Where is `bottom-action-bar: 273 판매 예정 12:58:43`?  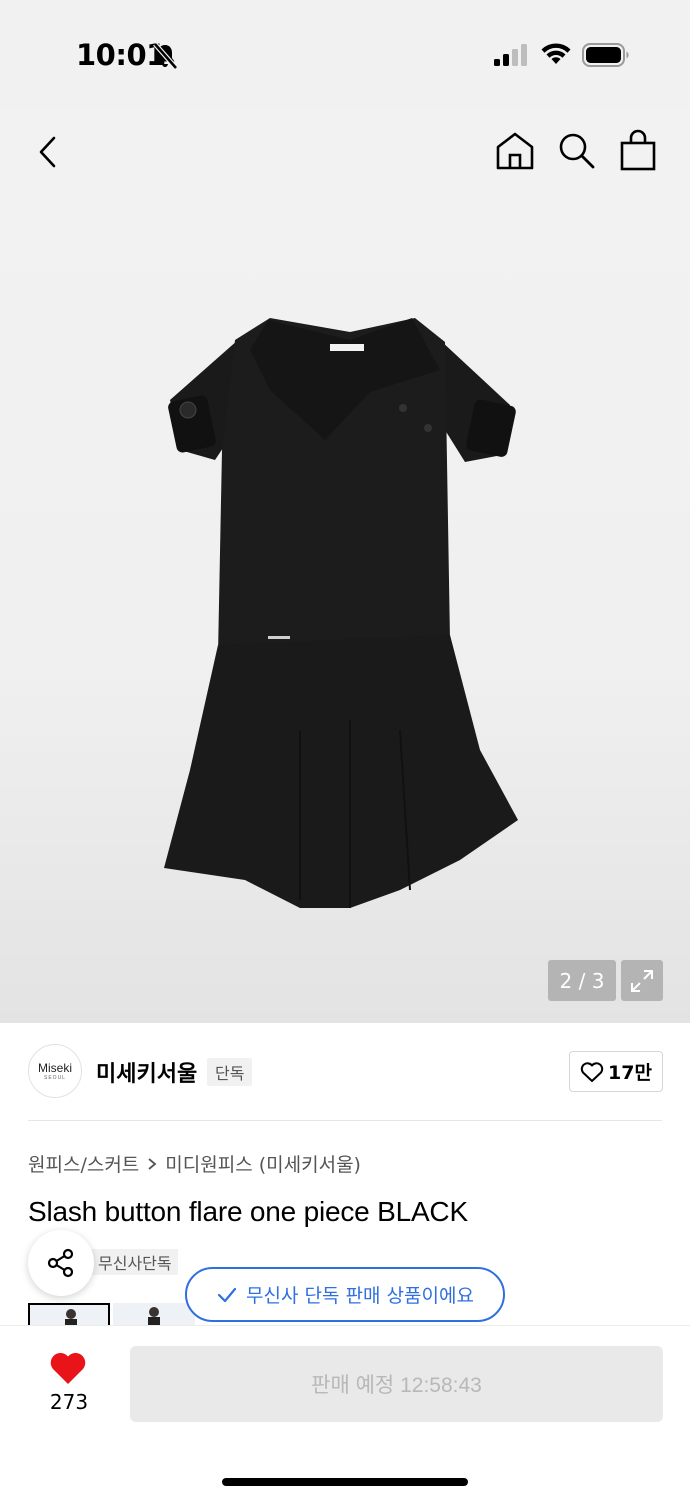 bottom-action-bar: 273 판매 예정 12:58:43 is located at coordinates (345, 1412).